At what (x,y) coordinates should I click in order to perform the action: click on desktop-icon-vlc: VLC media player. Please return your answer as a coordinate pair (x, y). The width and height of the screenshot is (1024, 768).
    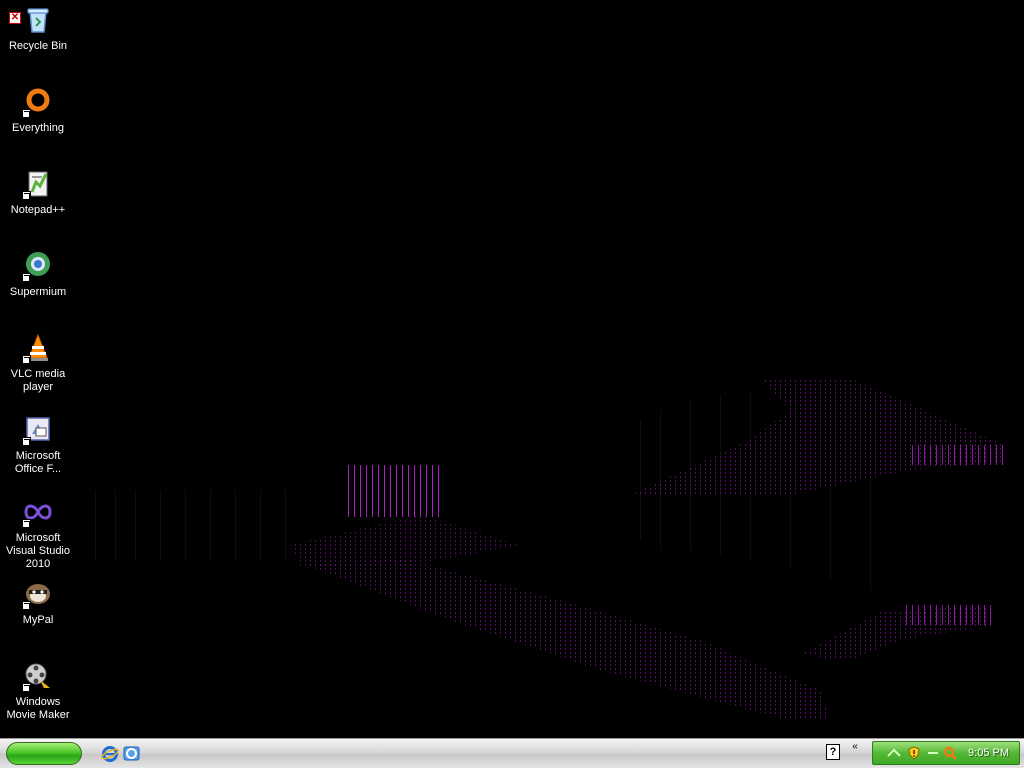
    Looking at the image, I should click on (38, 363).